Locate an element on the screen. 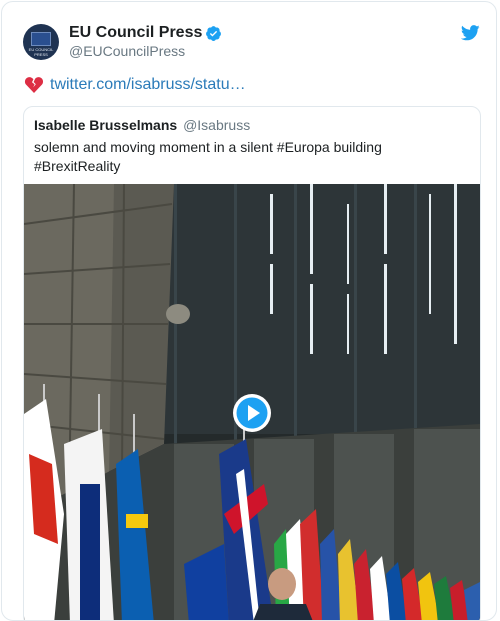 The image size is (500, 621). play-button-icon is located at coordinates (252, 413).